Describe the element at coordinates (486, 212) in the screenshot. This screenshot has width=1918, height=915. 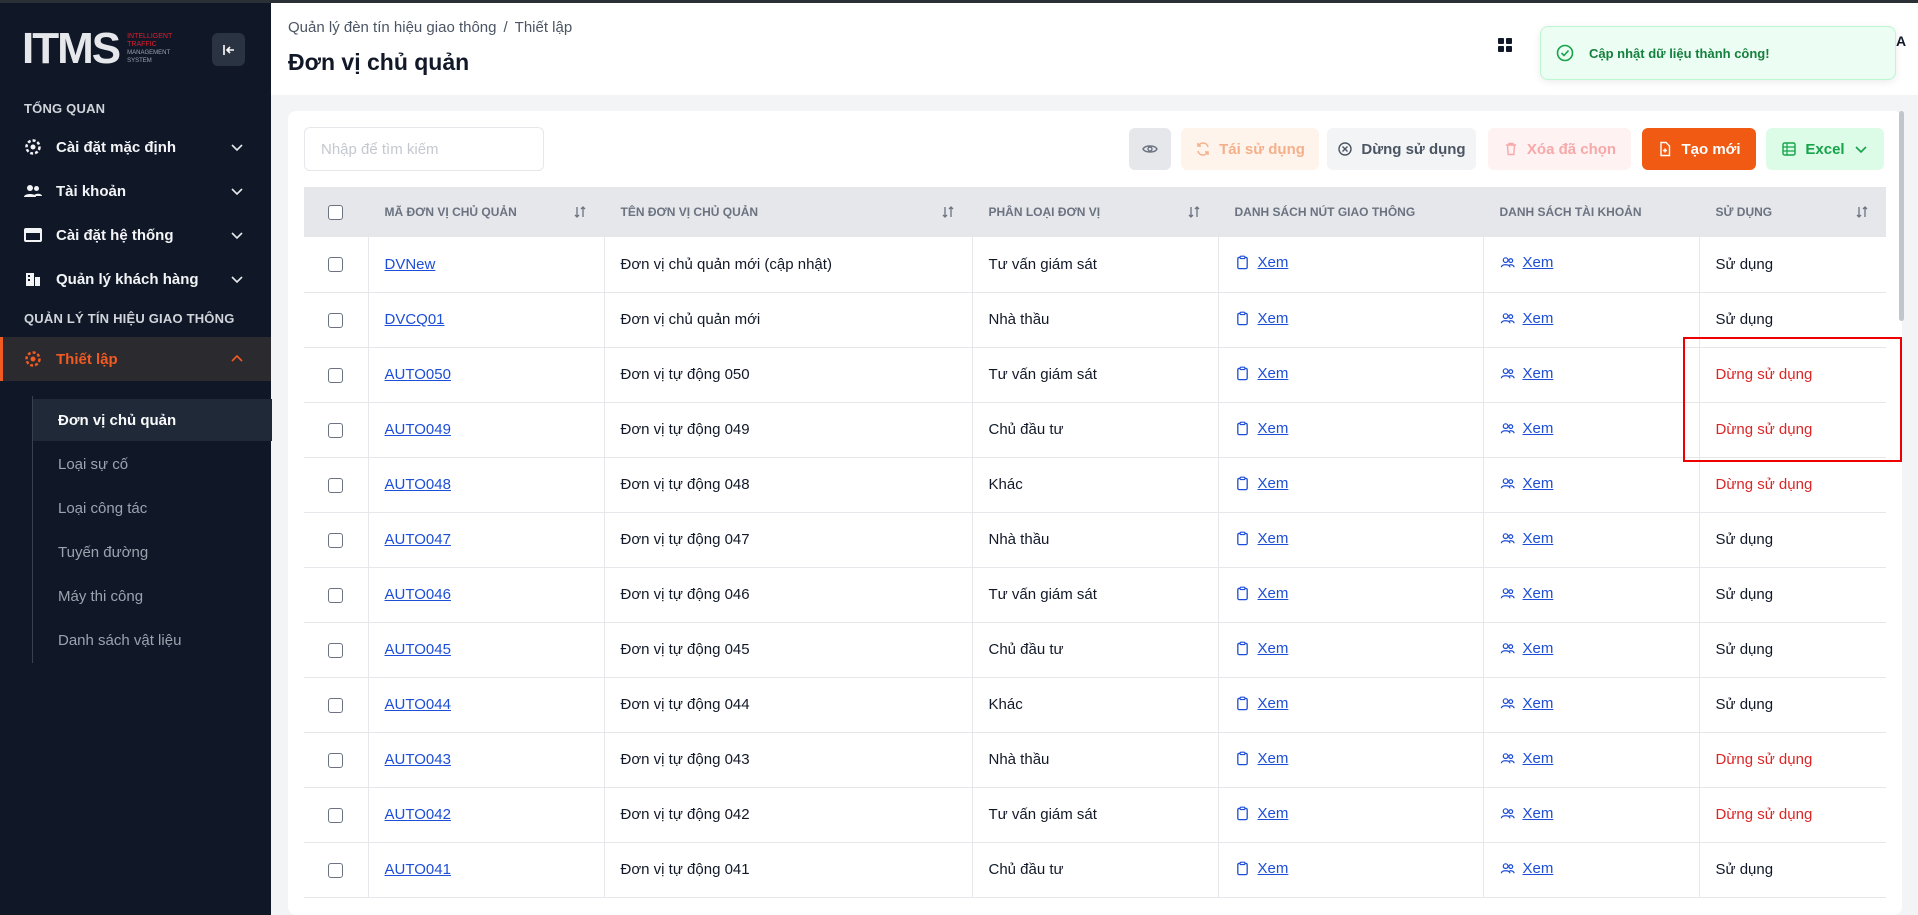
I see `col-header-code: MÃ ĐƠN VỊ CHỦ QUẢN` at that location.